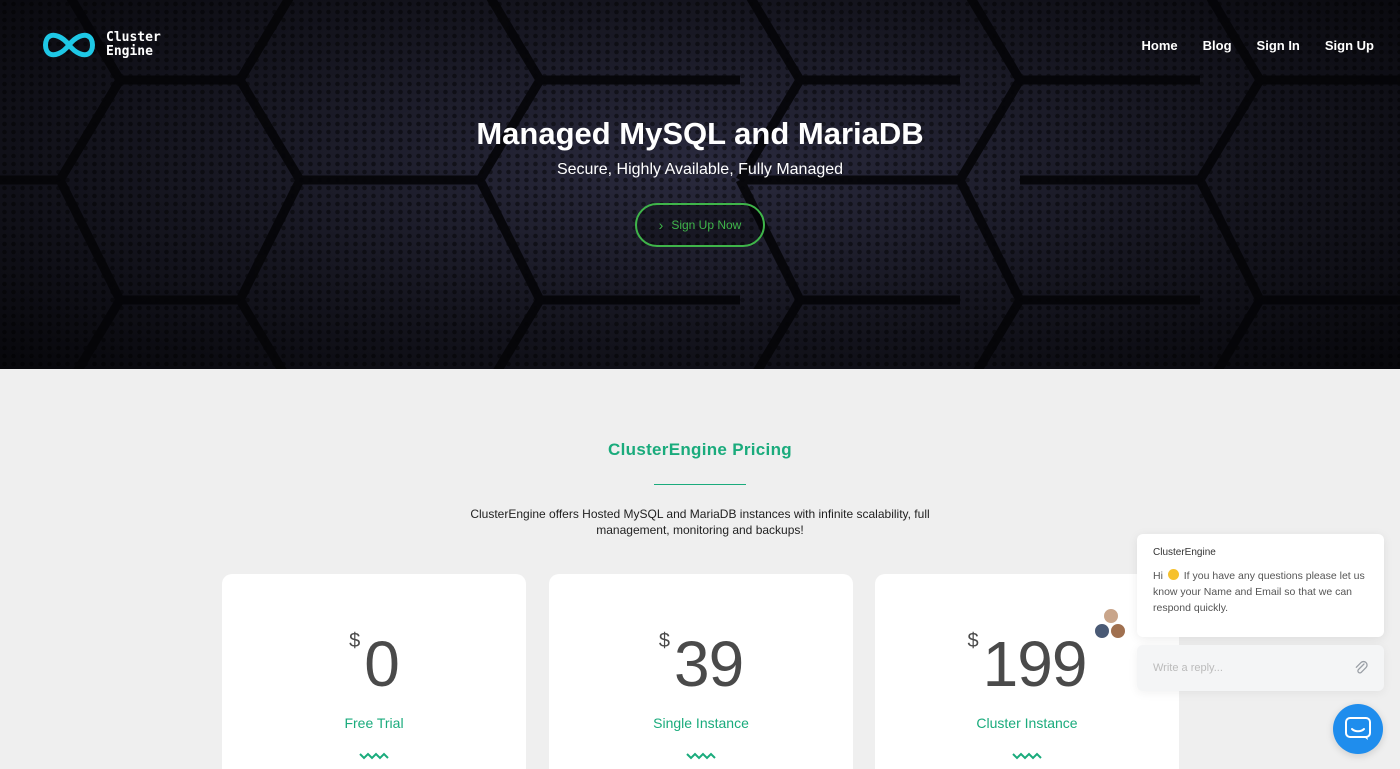 This screenshot has width=1400, height=769. Describe the element at coordinates (100, 45) in the screenshot. I see `logo: Cluster Engine` at that location.